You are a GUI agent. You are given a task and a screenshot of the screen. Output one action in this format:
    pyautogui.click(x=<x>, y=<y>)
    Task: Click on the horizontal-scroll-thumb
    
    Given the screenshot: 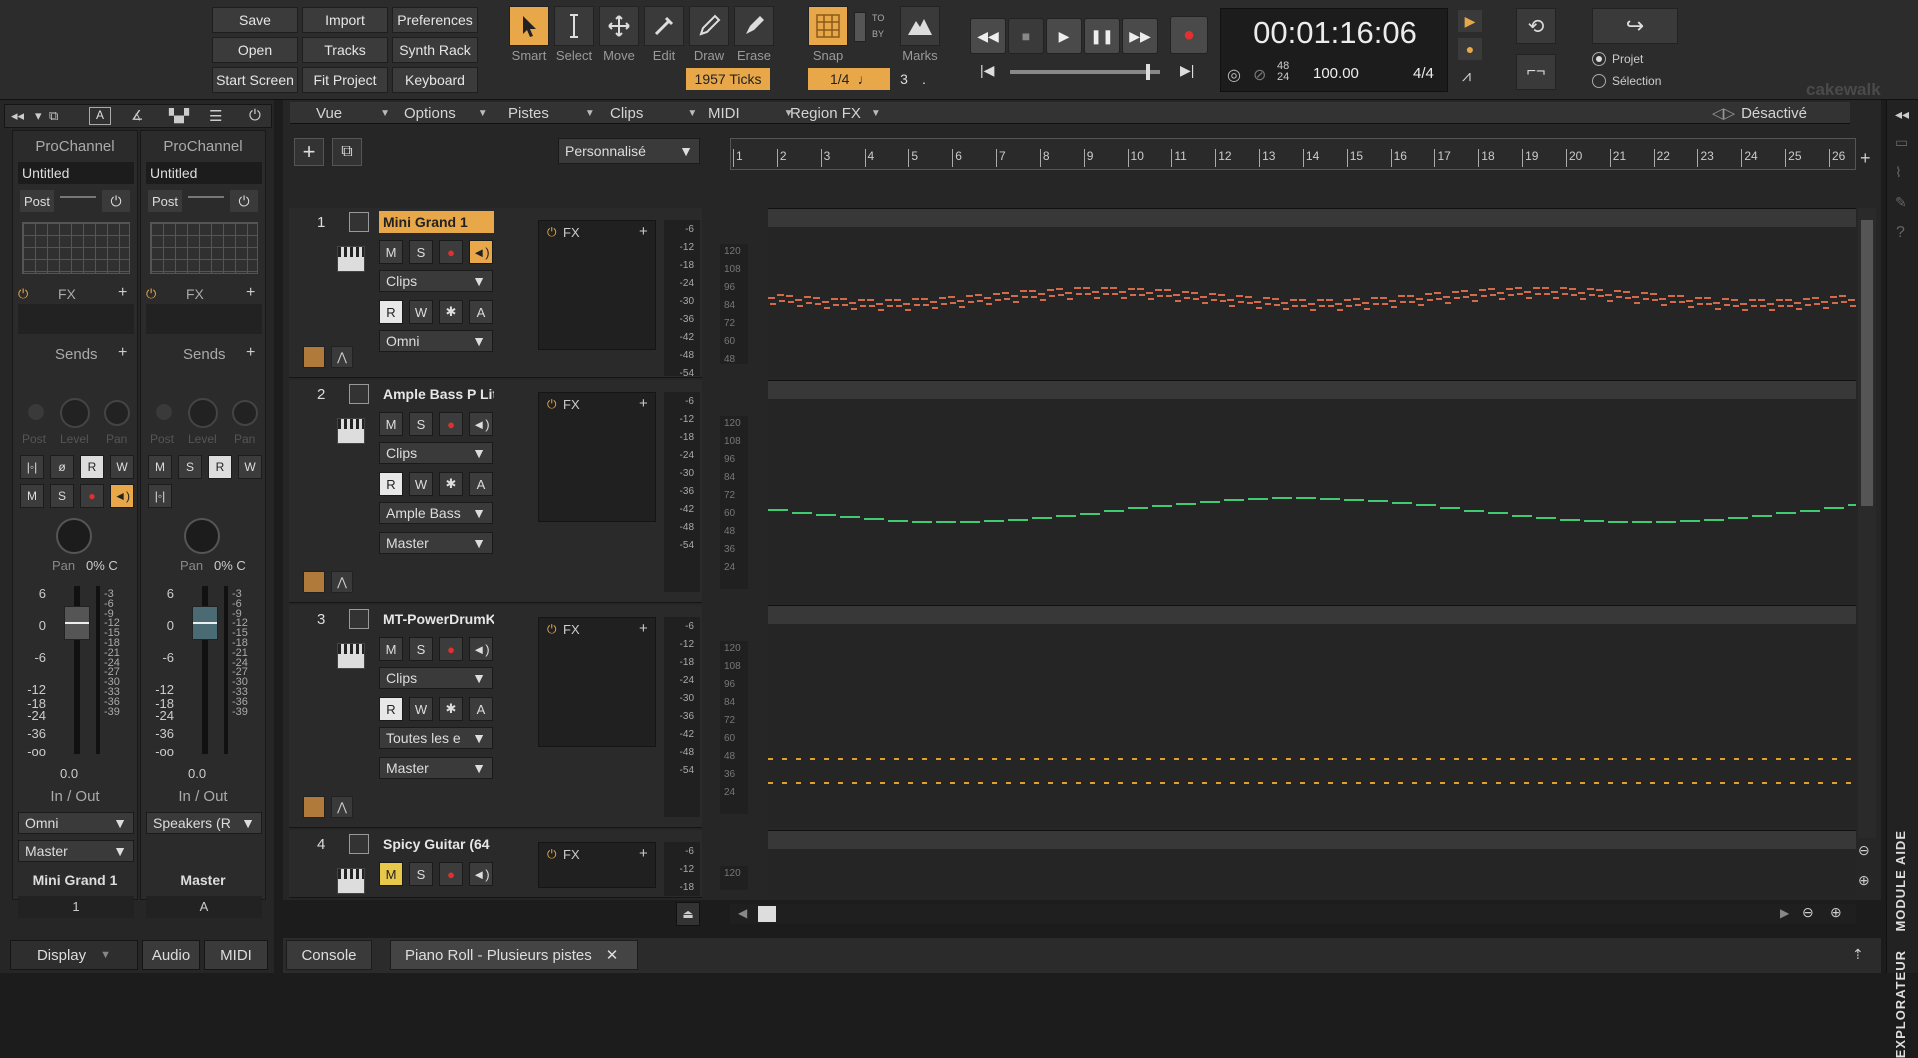 What is the action you would take?
    pyautogui.click(x=767, y=914)
    